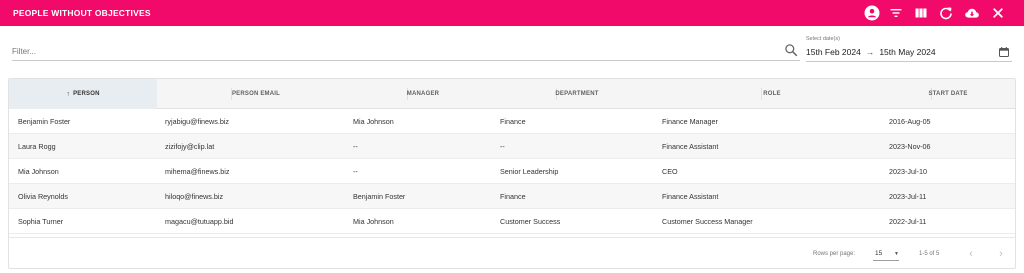 The height and width of the screenshot is (273, 1024). Describe the element at coordinates (83, 94) in the screenshot. I see `column-header-person: ↑ PERSON` at that location.